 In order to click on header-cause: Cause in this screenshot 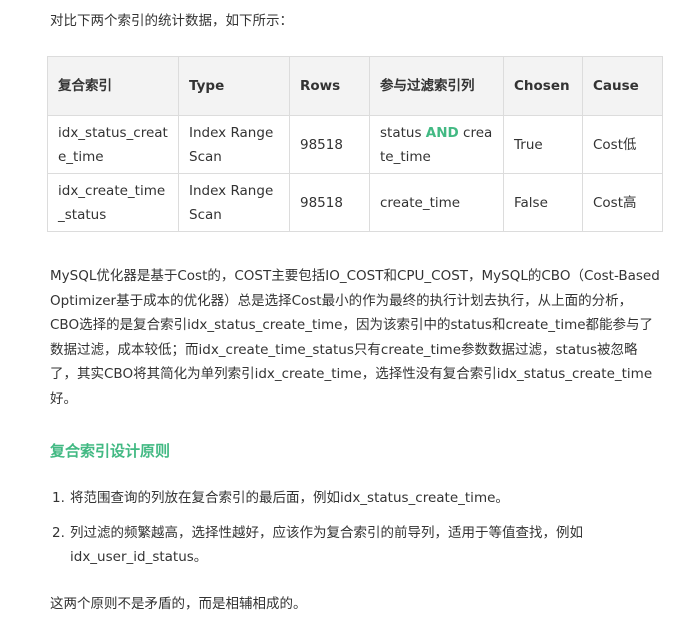, I will do `click(622, 86)`.